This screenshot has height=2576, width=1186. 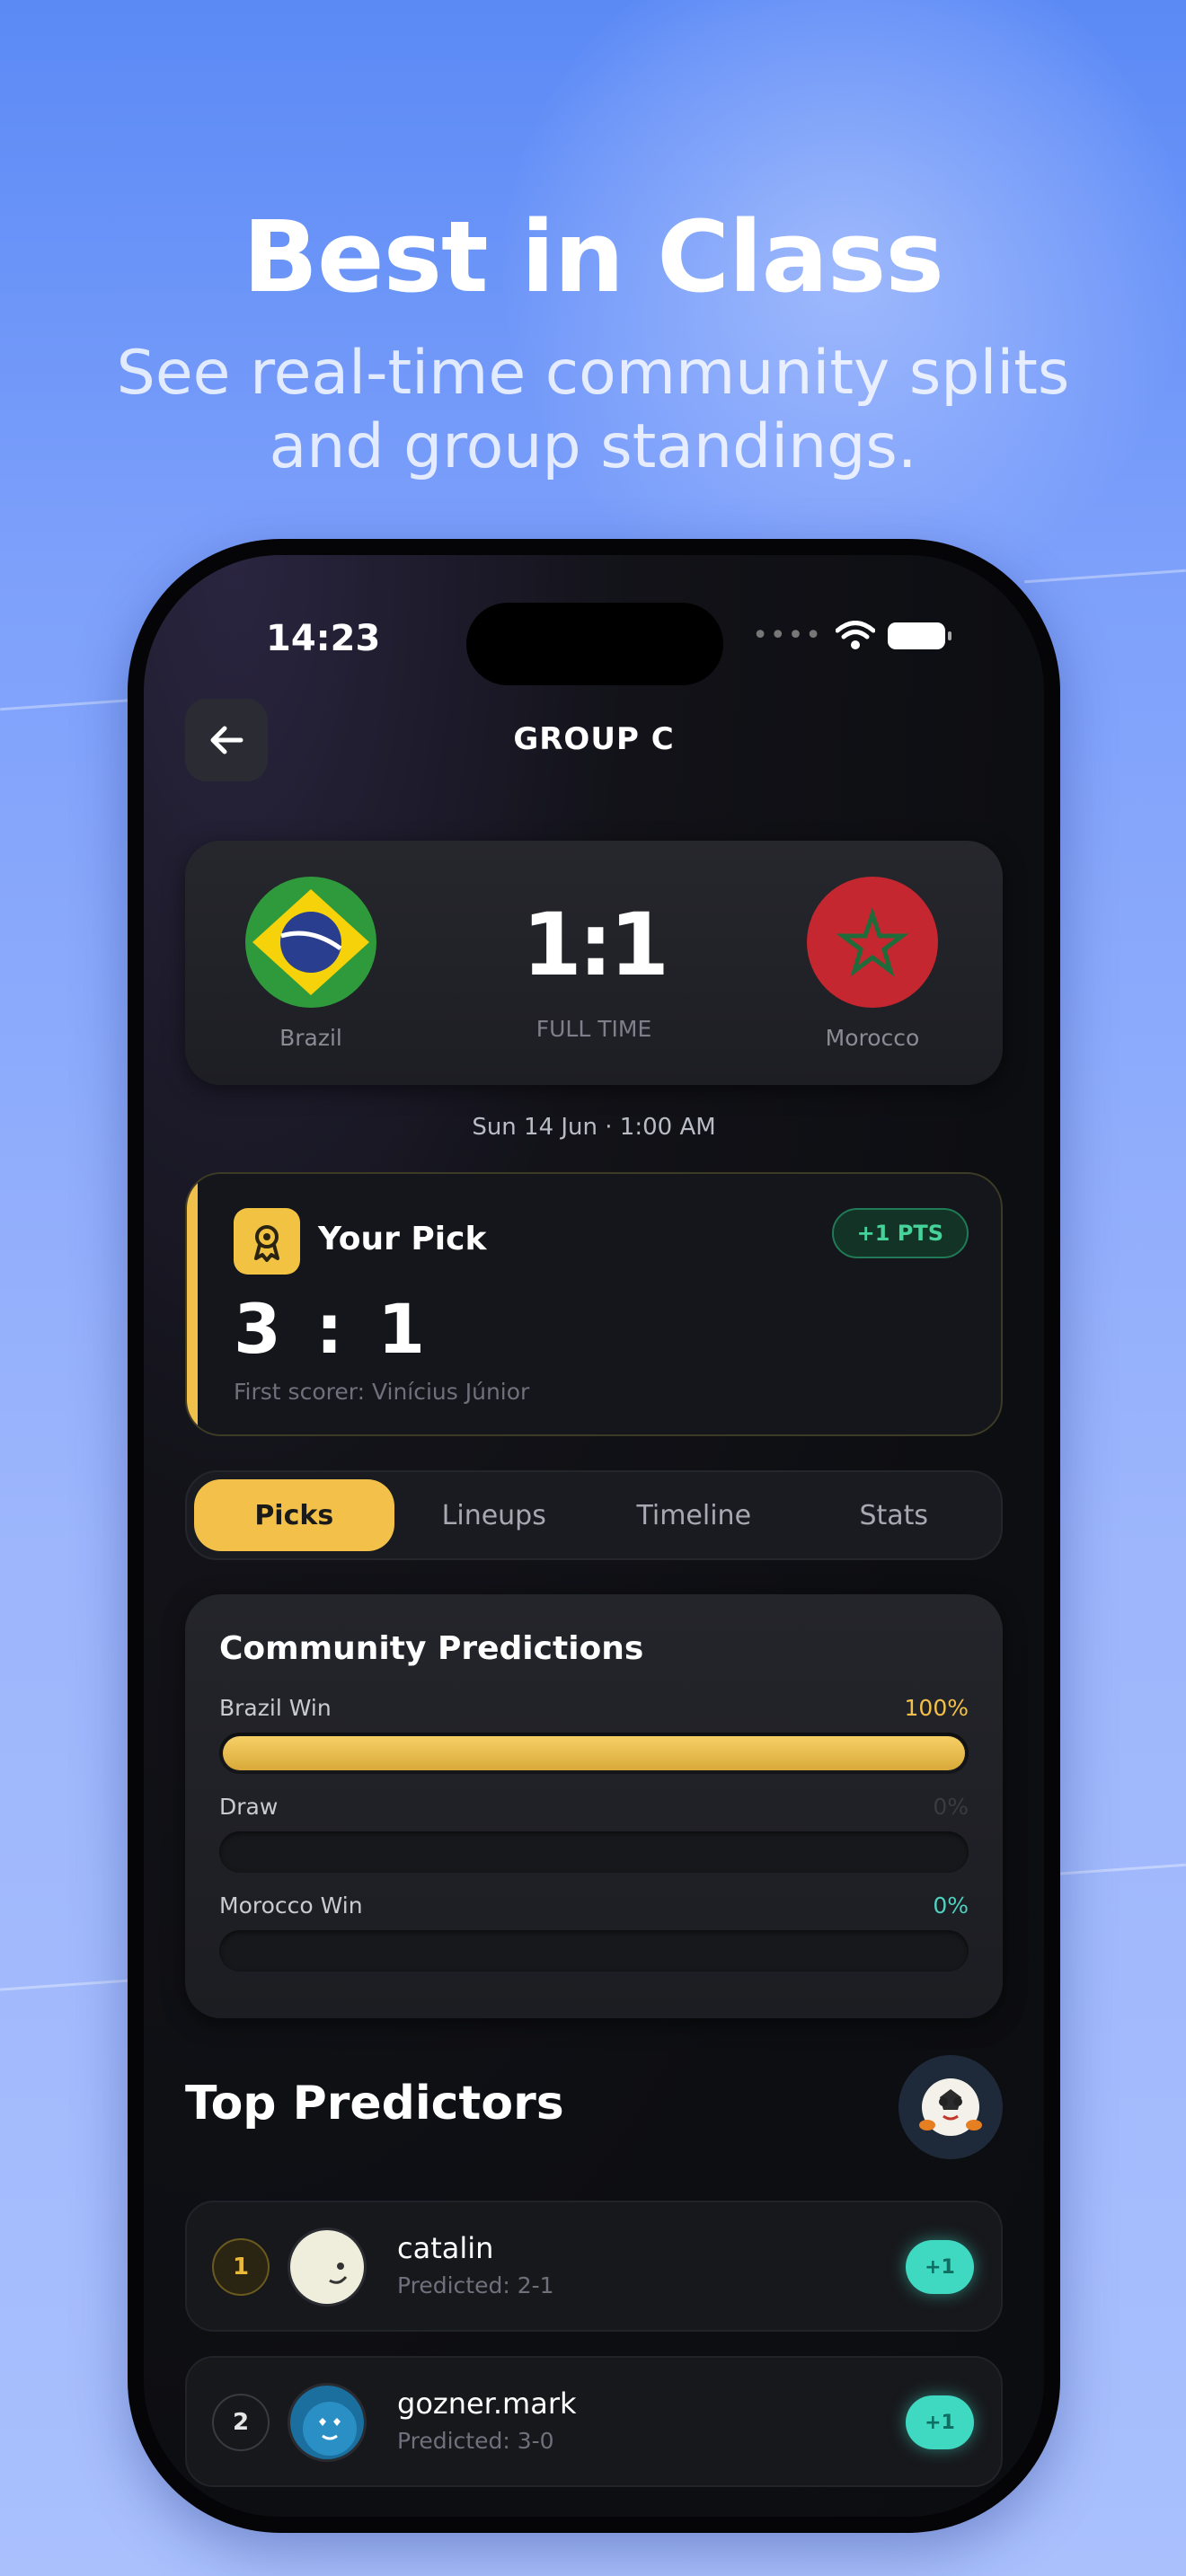 I want to click on tab-picks: Picks, so click(x=294, y=1515).